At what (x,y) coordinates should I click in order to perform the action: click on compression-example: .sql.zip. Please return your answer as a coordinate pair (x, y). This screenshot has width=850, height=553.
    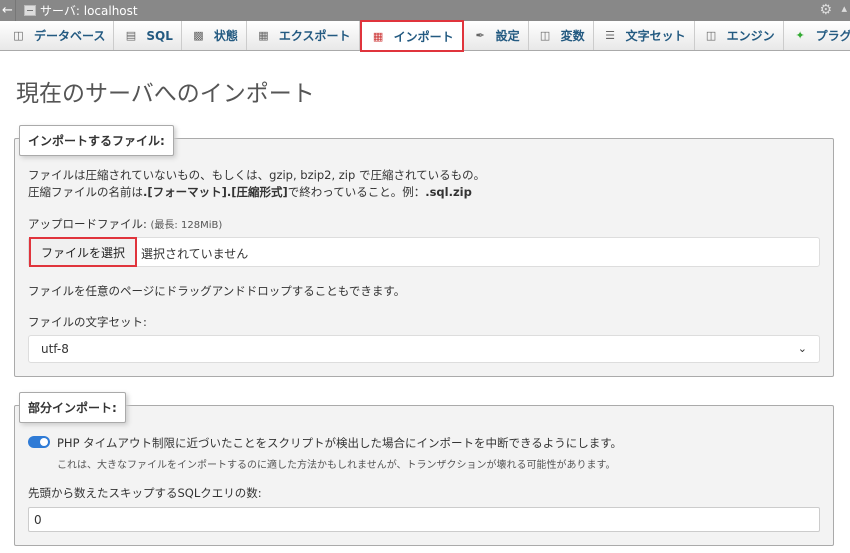
    Looking at the image, I should click on (448, 192).